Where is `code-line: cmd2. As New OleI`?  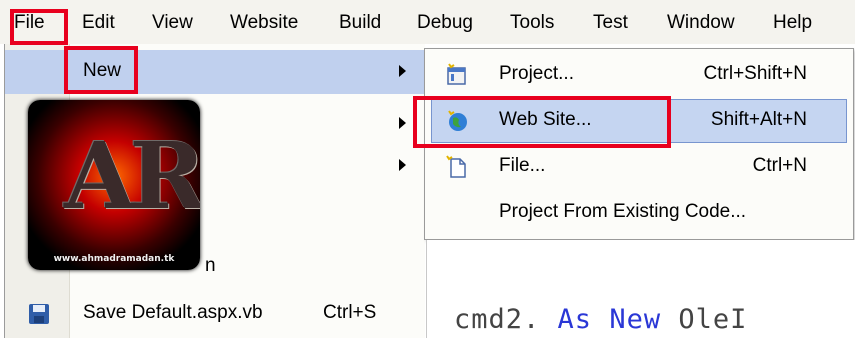 code-line: cmd2. As New OleI is located at coordinates (600, 319).